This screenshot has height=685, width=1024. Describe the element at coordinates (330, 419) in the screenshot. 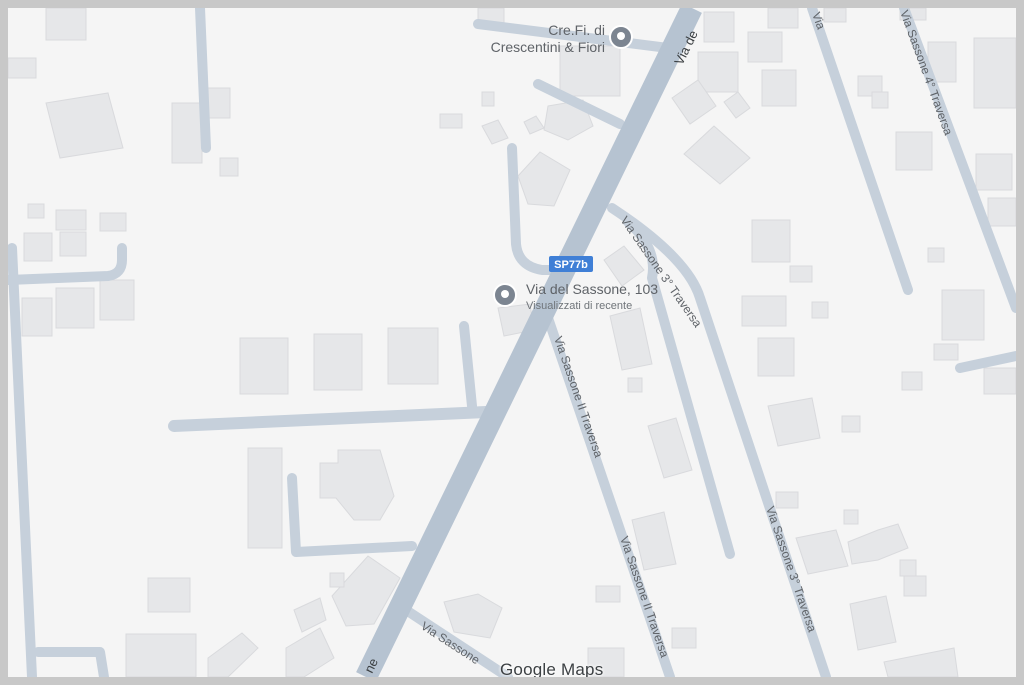

I see `road-center-horizontal` at that location.